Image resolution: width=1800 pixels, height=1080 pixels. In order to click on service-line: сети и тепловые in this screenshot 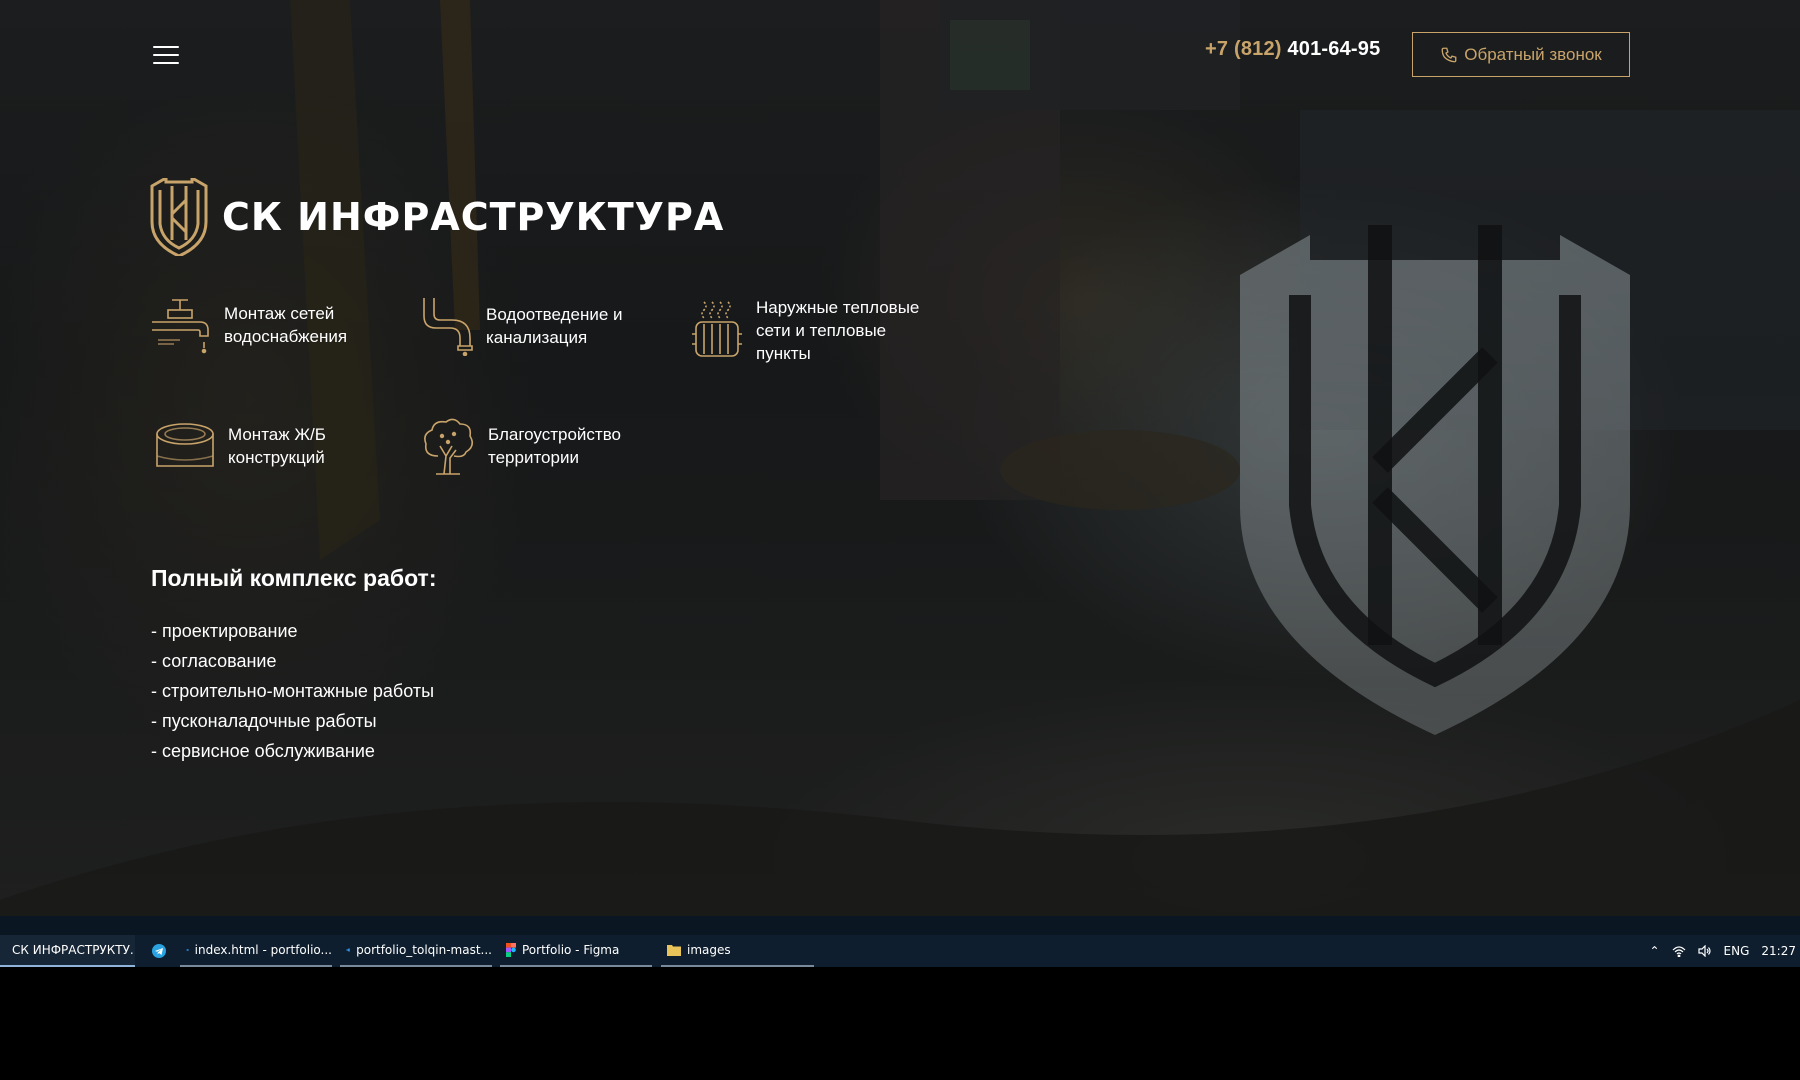, I will do `click(821, 330)`.